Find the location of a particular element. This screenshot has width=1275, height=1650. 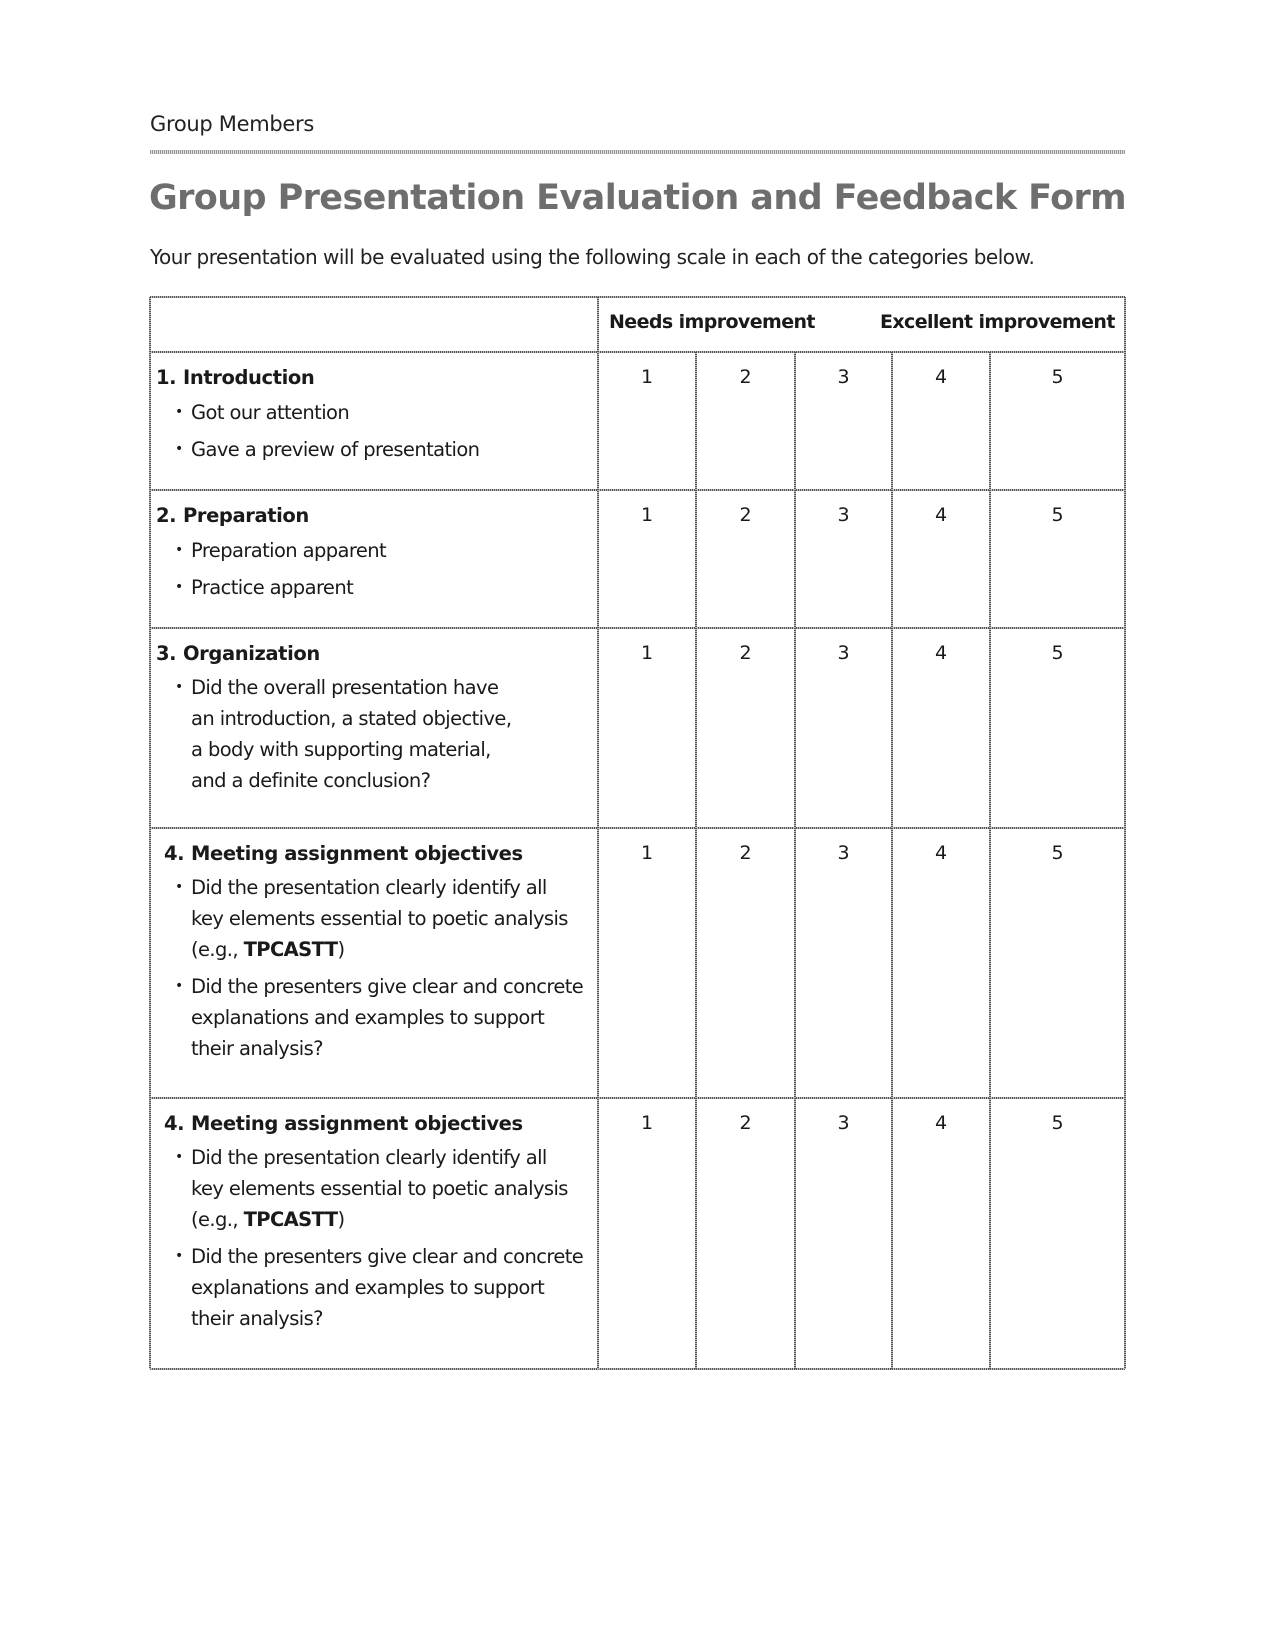

category-title: 3. Organization is located at coordinates (238, 653).